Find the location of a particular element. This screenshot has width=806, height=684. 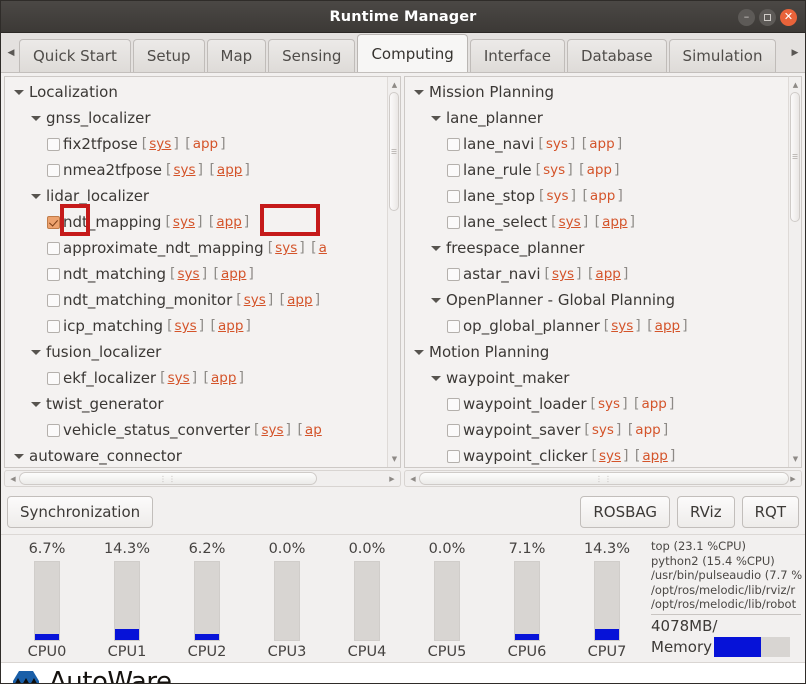

left-vertical-scrollbar: ▲ ▼ is located at coordinates (393, 272).